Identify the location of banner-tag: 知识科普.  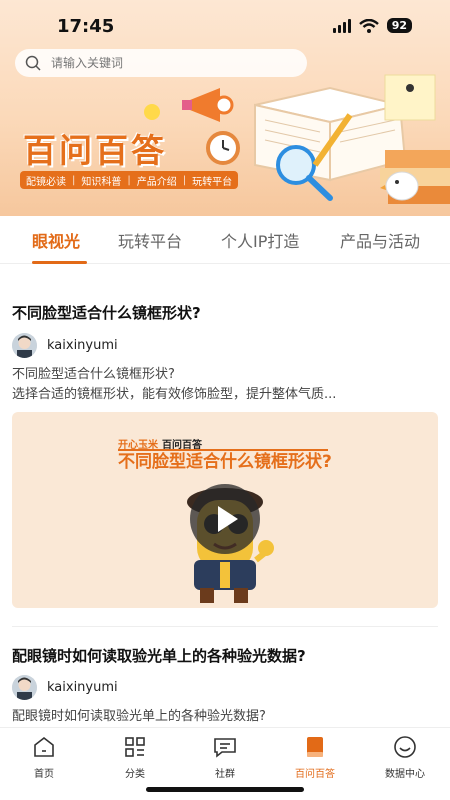
(101, 182).